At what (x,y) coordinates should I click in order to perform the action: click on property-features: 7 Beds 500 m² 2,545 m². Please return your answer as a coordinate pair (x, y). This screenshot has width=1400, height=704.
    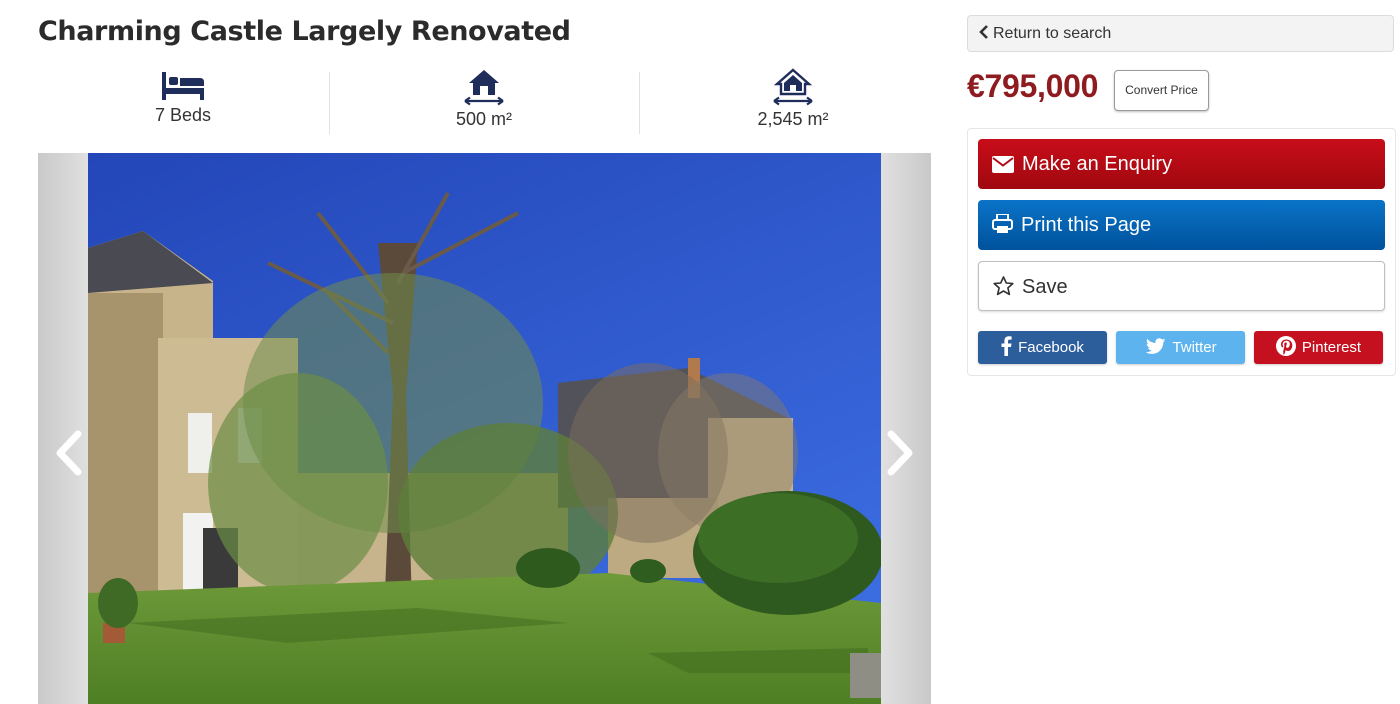
    Looking at the image, I should click on (484, 101).